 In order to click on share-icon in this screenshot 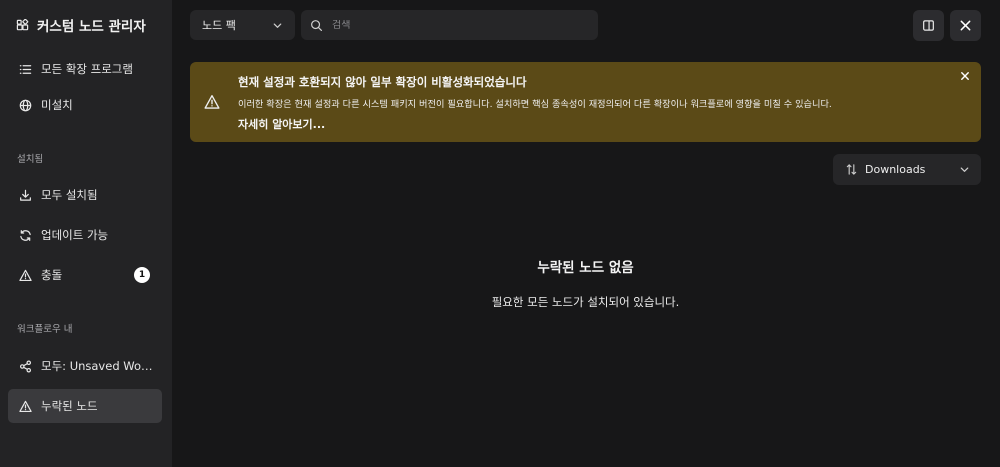, I will do `click(25, 366)`.